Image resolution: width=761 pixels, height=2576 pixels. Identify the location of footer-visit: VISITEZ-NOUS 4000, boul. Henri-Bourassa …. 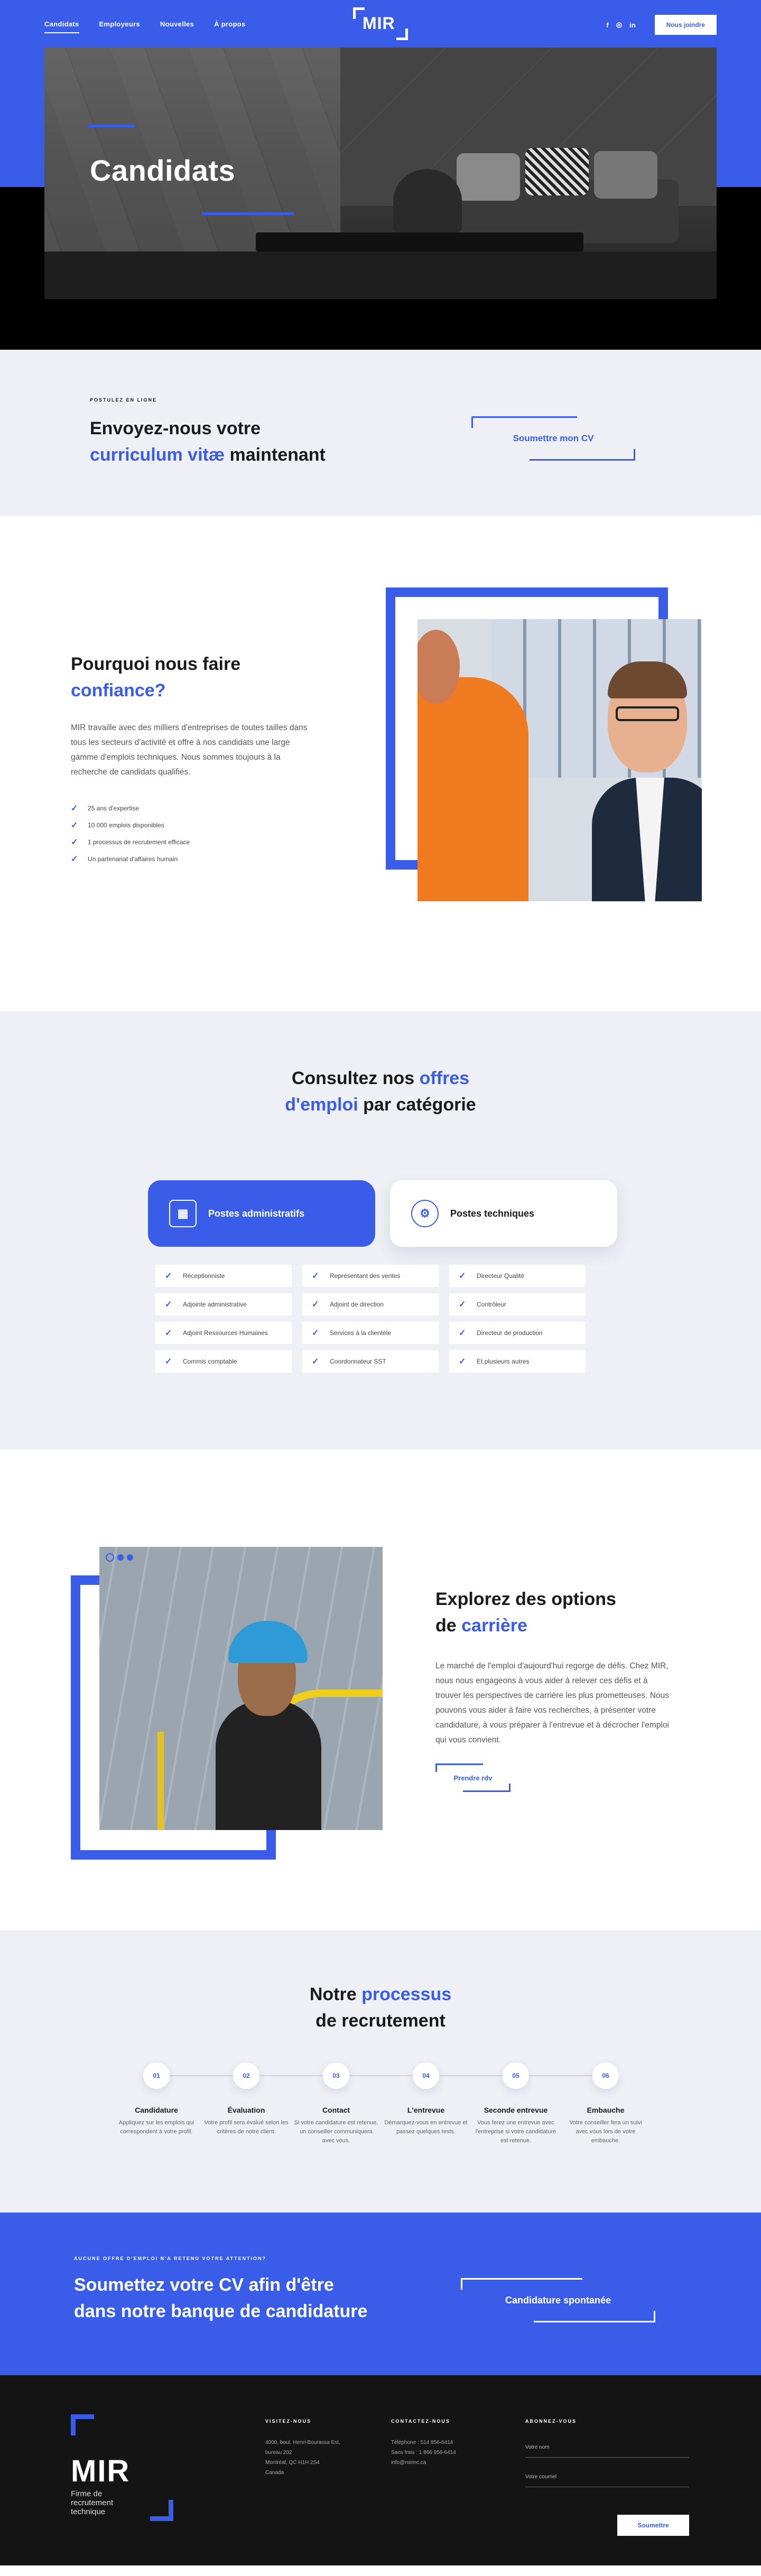
(303, 2447).